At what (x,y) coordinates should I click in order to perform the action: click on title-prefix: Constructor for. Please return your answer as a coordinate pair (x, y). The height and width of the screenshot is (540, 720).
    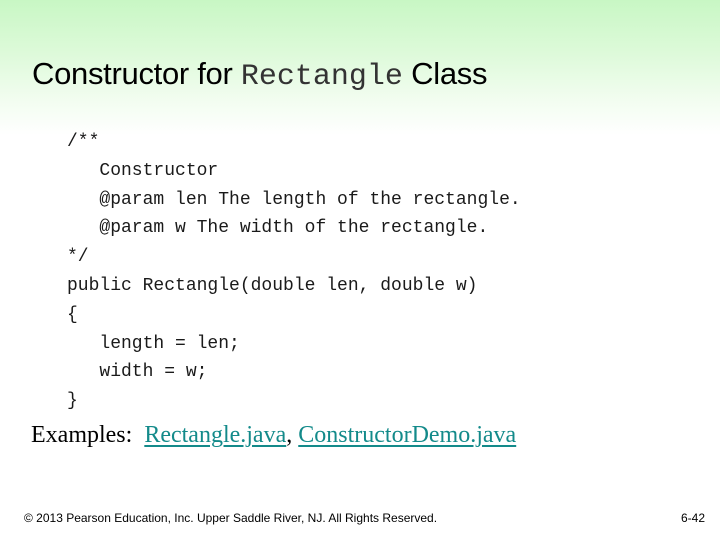
    Looking at the image, I should click on (136, 73).